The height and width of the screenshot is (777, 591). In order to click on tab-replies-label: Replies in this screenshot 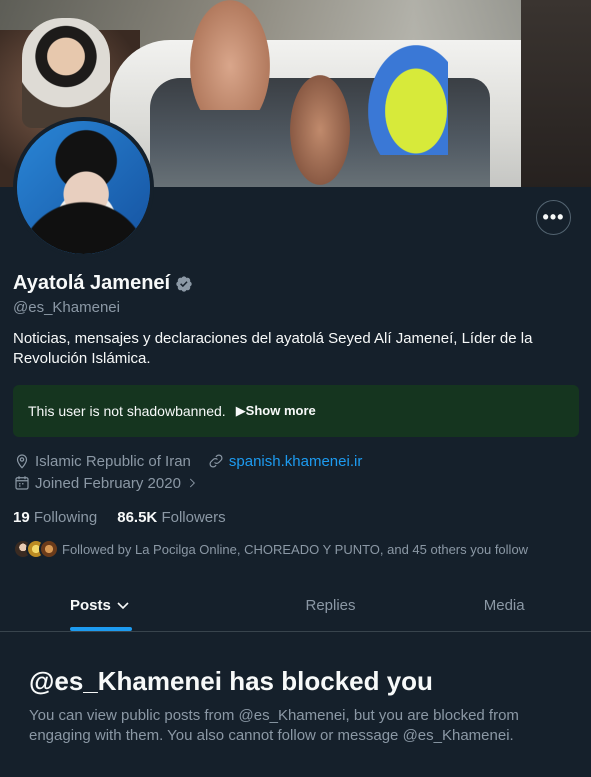, I will do `click(330, 605)`.